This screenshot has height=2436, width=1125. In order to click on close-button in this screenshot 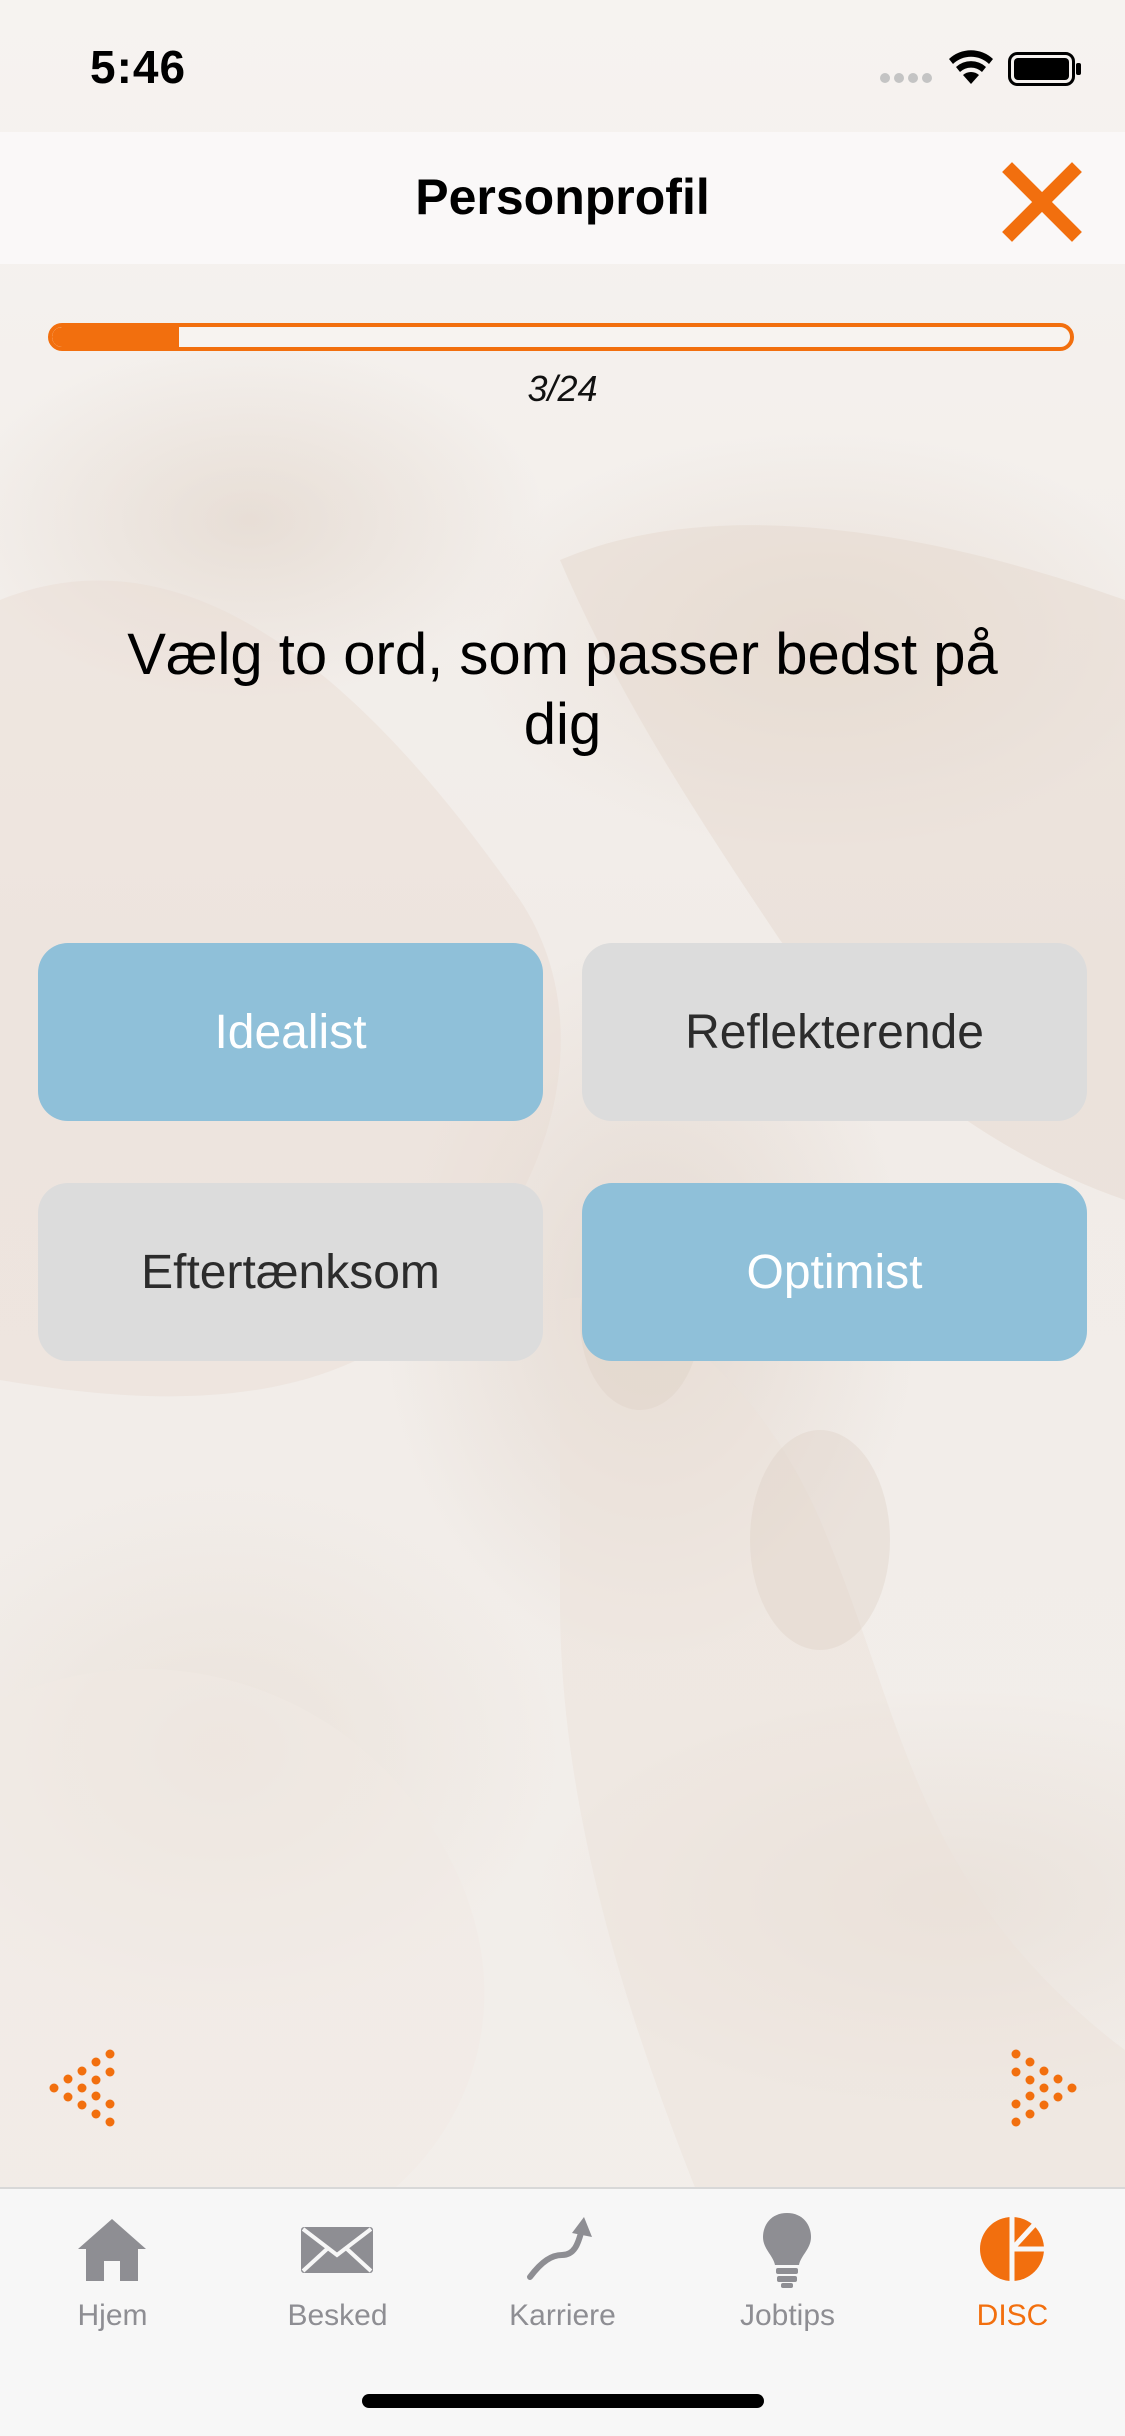, I will do `click(1042, 202)`.